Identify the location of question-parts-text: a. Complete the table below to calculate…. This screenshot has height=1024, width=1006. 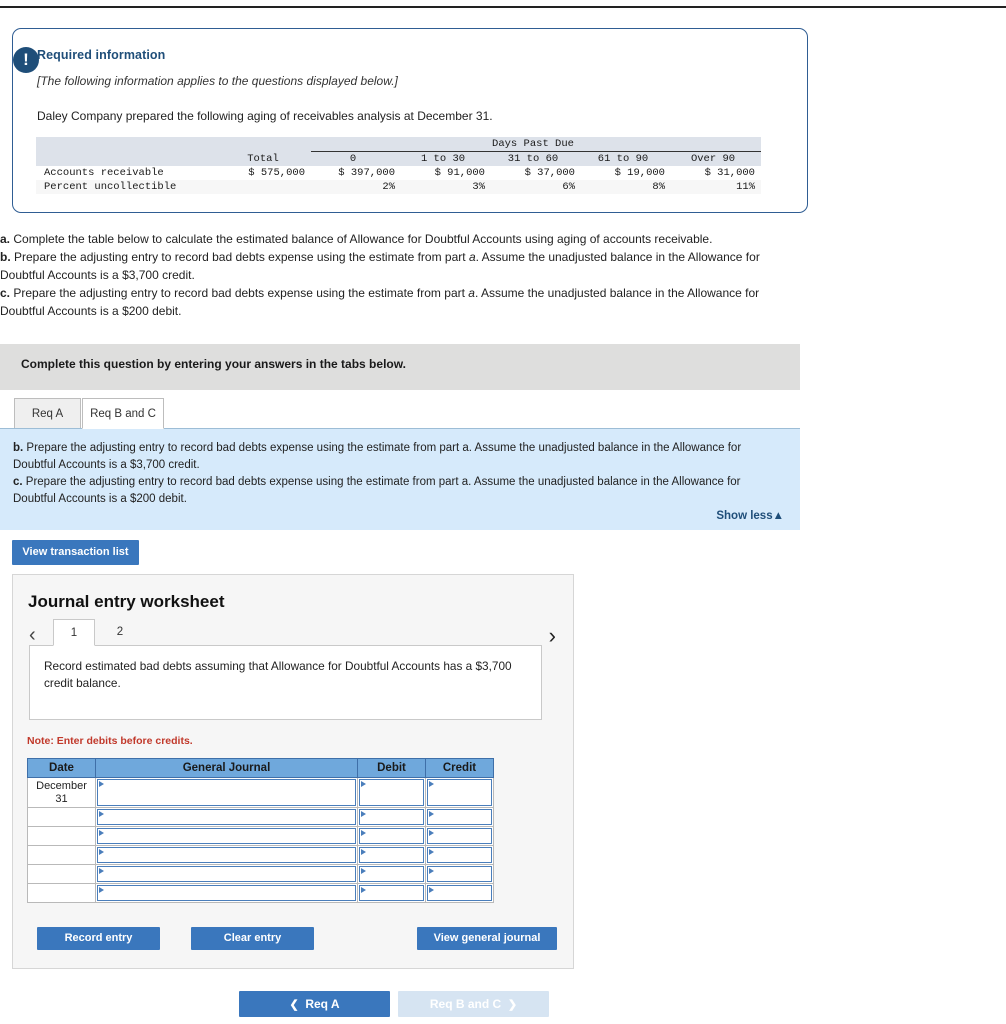
(400, 275).